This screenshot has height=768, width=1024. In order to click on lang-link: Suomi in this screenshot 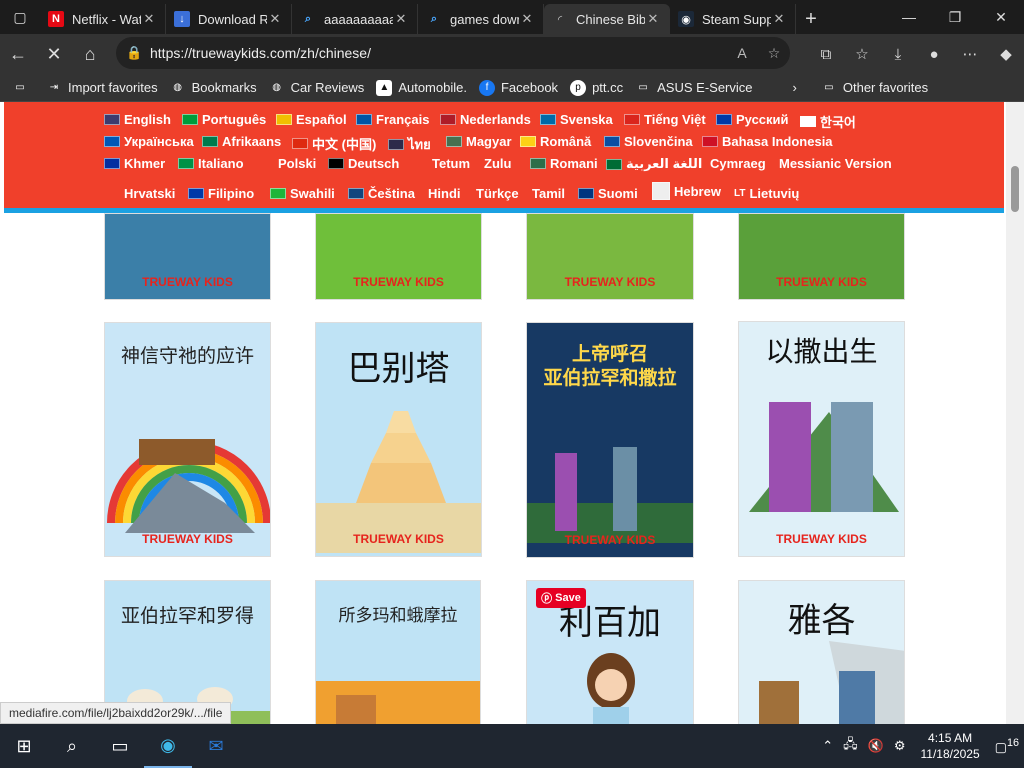, I will do `click(608, 193)`.